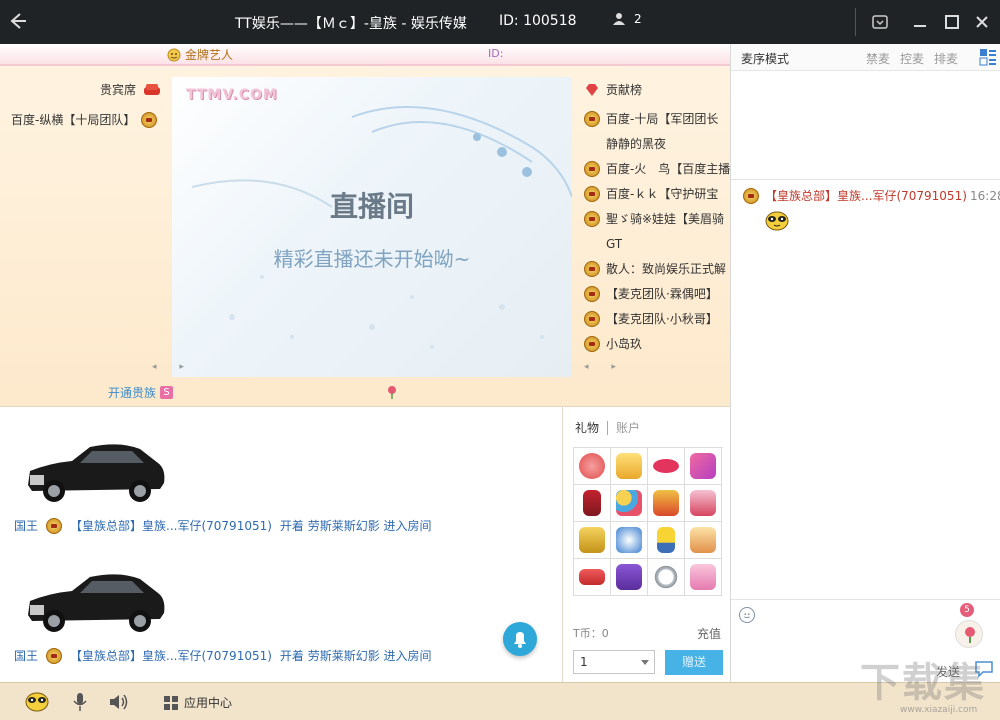 This screenshot has width=1000, height=720. I want to click on gift-tabs: 礼物 账户, so click(607, 427).